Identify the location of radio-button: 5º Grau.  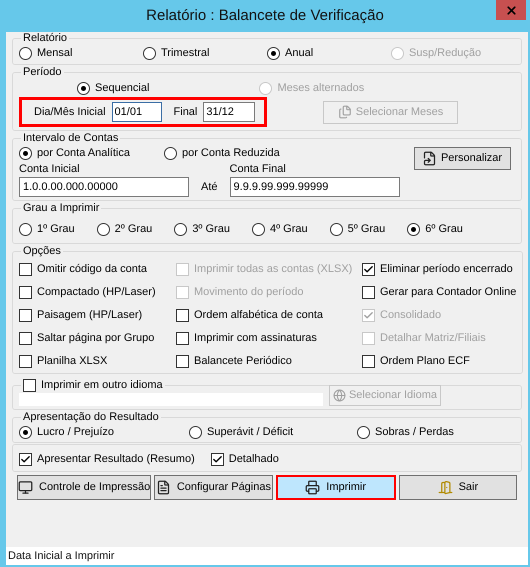
(358, 229).